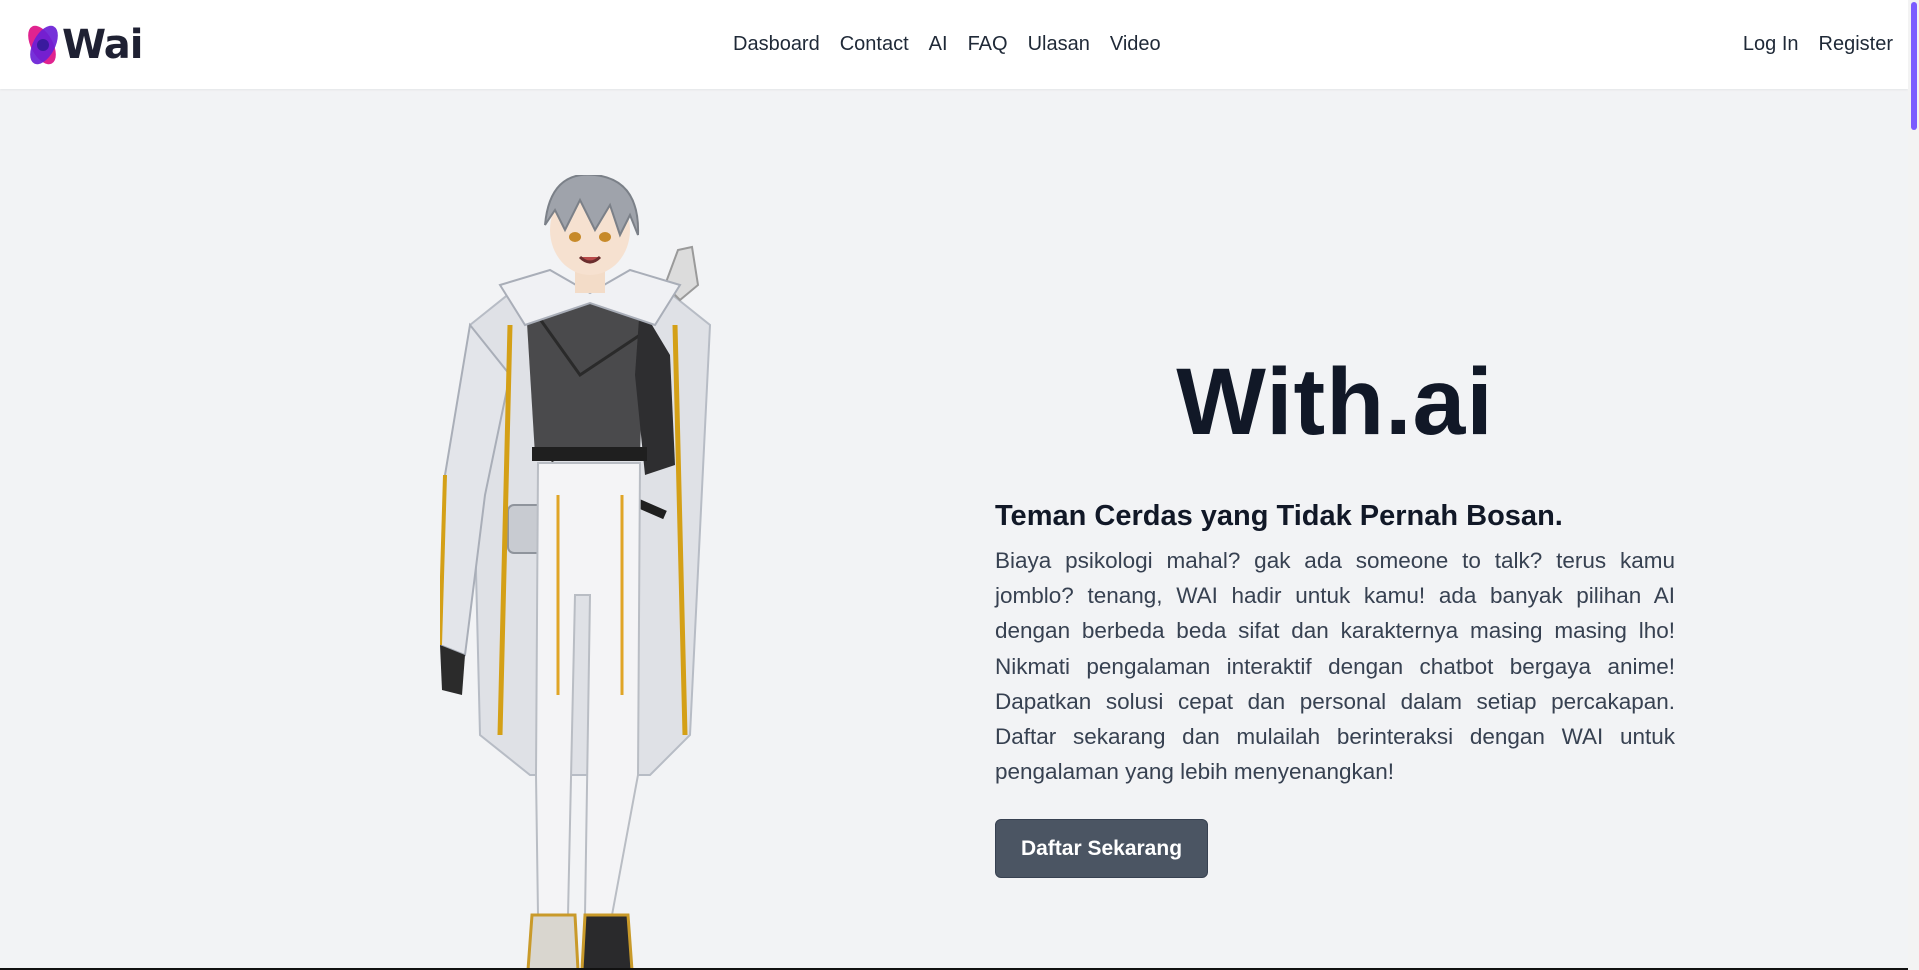  Describe the element at coordinates (1101, 848) in the screenshot. I see `daftar-sekarang-button: Daftar Sekarang` at that location.